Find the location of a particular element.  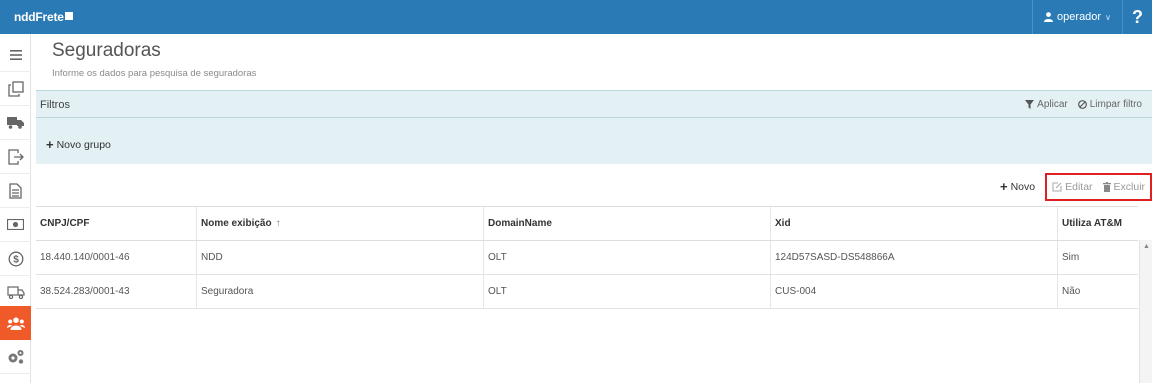

sidebar: $ is located at coordinates (15, 208).